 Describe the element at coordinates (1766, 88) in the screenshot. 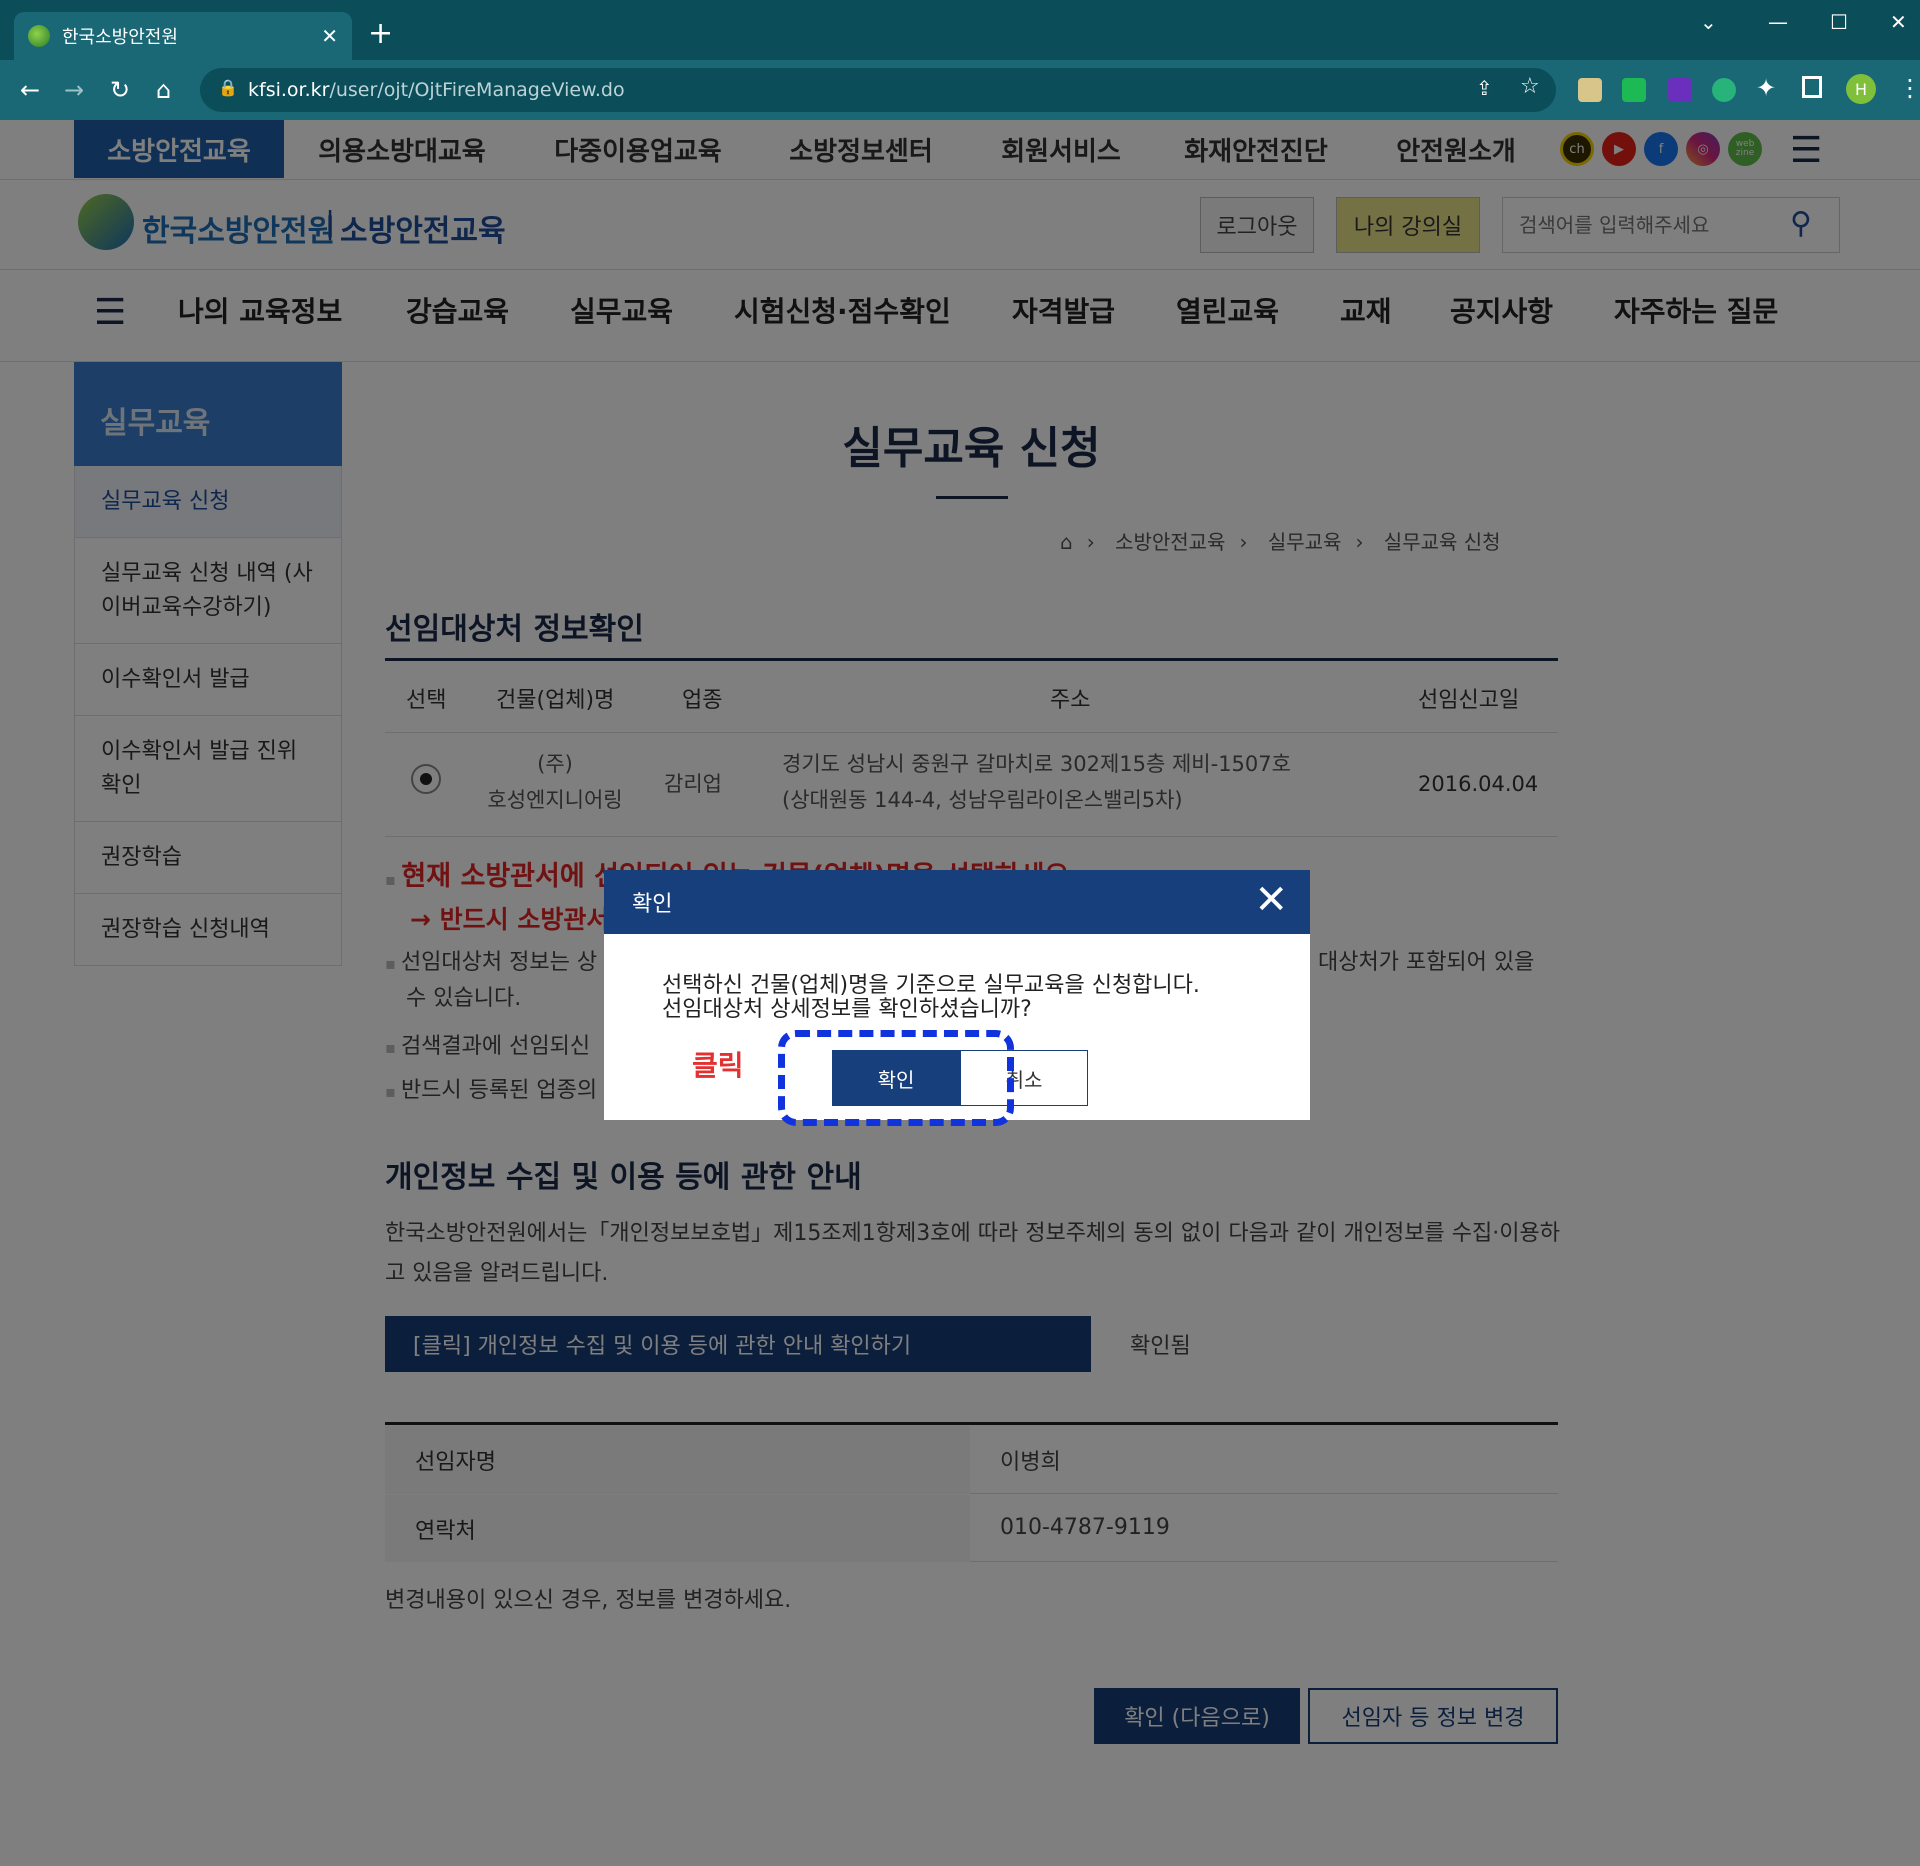

I see `extensions-puzzle-icon: ✦` at that location.